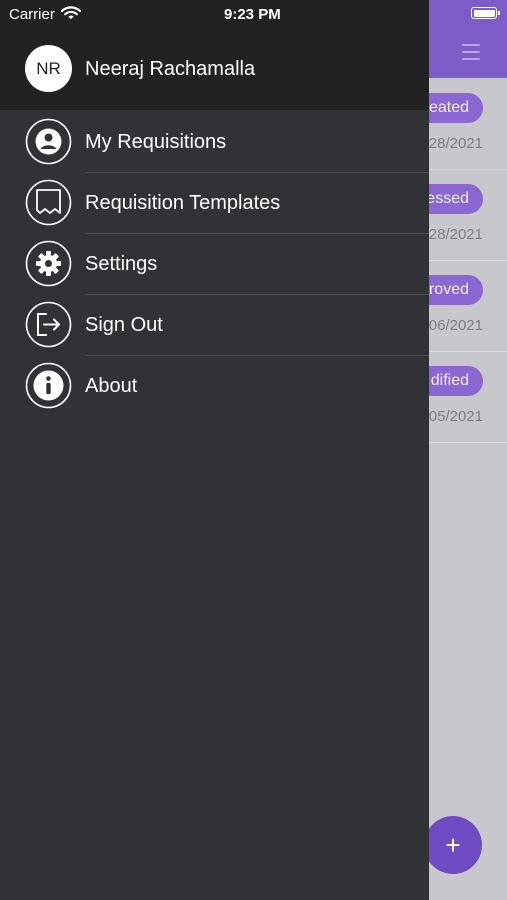  I want to click on menu-item-my-requisitions: My Requisitions, so click(214, 142).